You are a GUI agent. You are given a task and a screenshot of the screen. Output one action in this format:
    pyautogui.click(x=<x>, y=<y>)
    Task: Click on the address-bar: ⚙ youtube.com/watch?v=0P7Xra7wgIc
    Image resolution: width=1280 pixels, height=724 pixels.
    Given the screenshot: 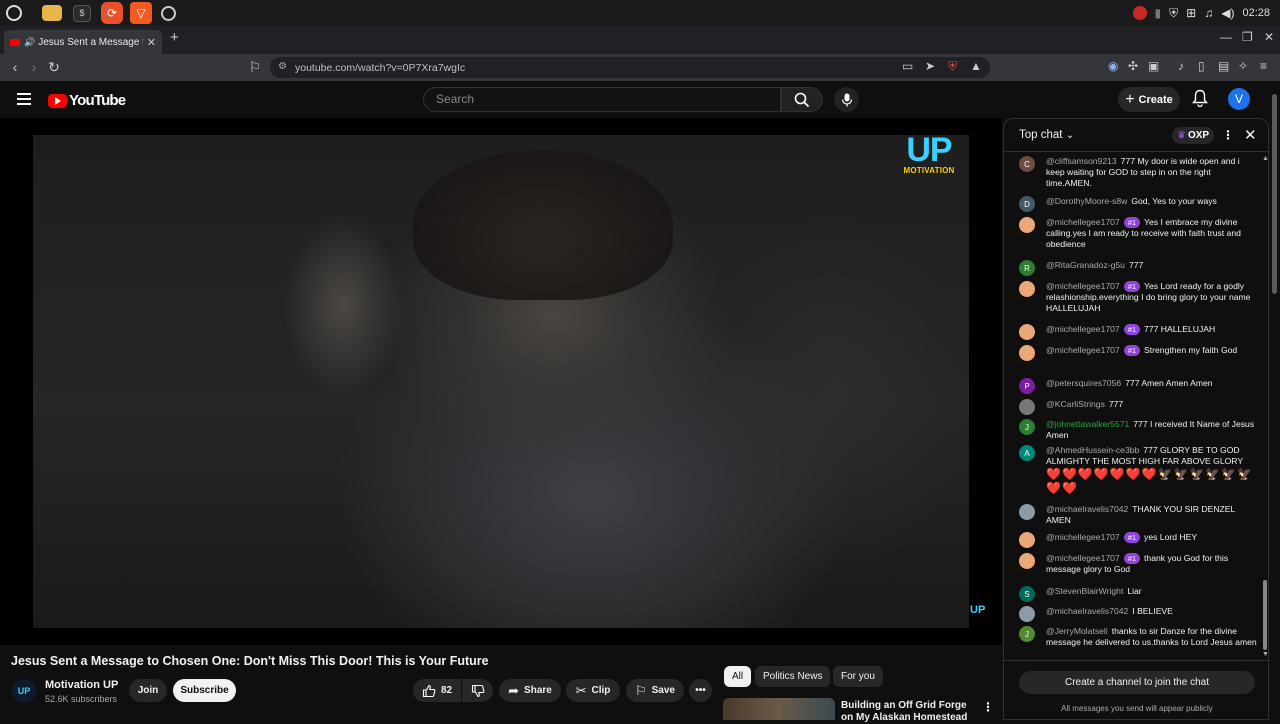 What is the action you would take?
    pyautogui.click(x=630, y=67)
    